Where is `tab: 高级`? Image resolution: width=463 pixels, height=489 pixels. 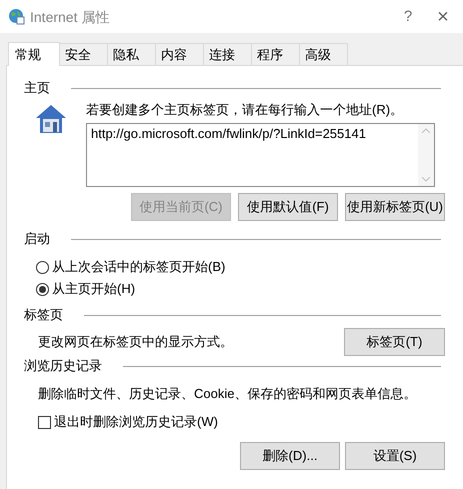 tab: 高级 is located at coordinates (324, 54).